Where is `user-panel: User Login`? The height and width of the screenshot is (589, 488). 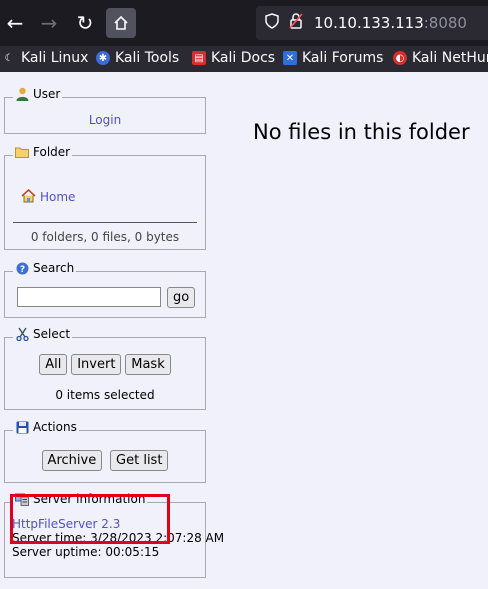
user-panel: User Login is located at coordinates (105, 110).